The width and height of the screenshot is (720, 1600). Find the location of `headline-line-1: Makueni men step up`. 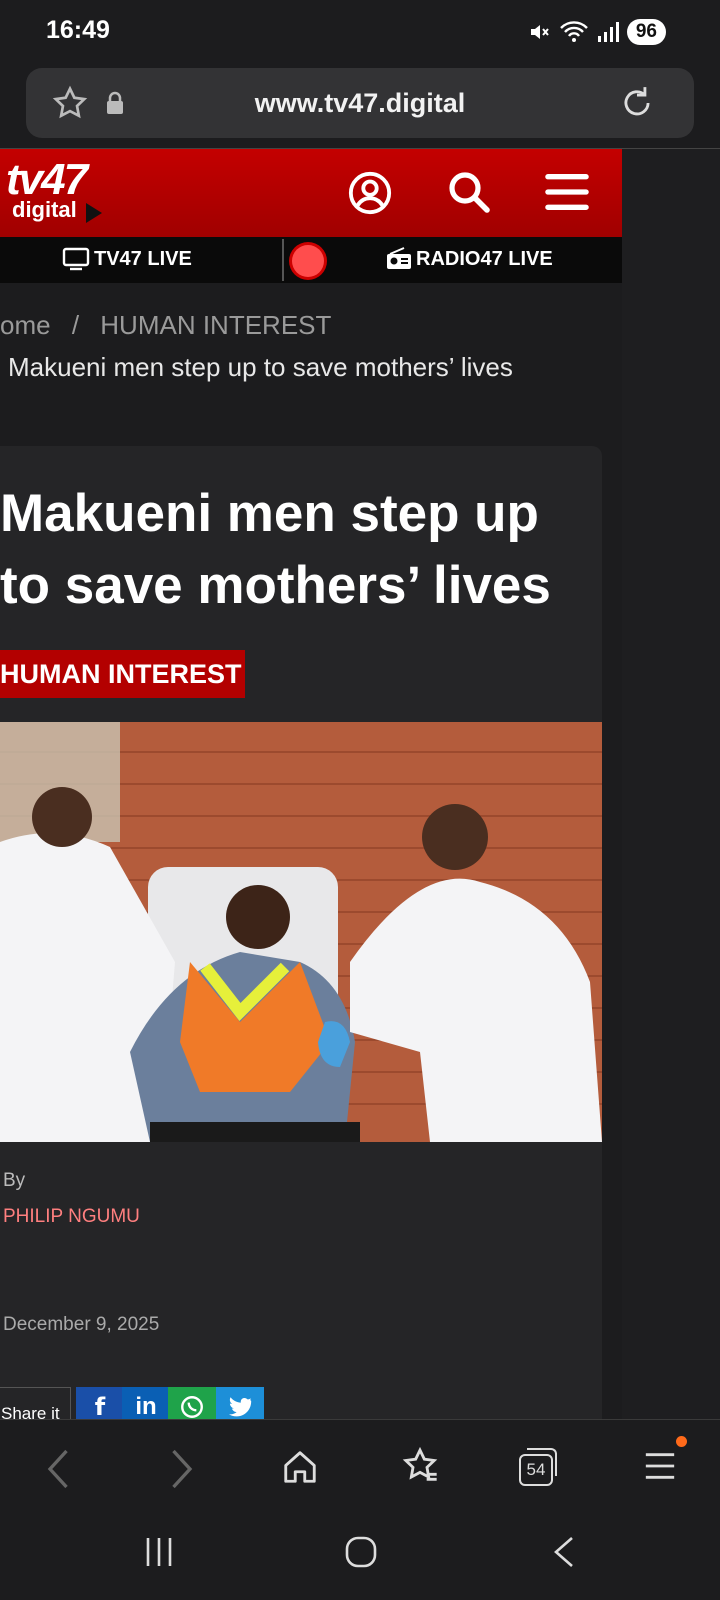

headline-line-1: Makueni men step up is located at coordinates (269, 513).